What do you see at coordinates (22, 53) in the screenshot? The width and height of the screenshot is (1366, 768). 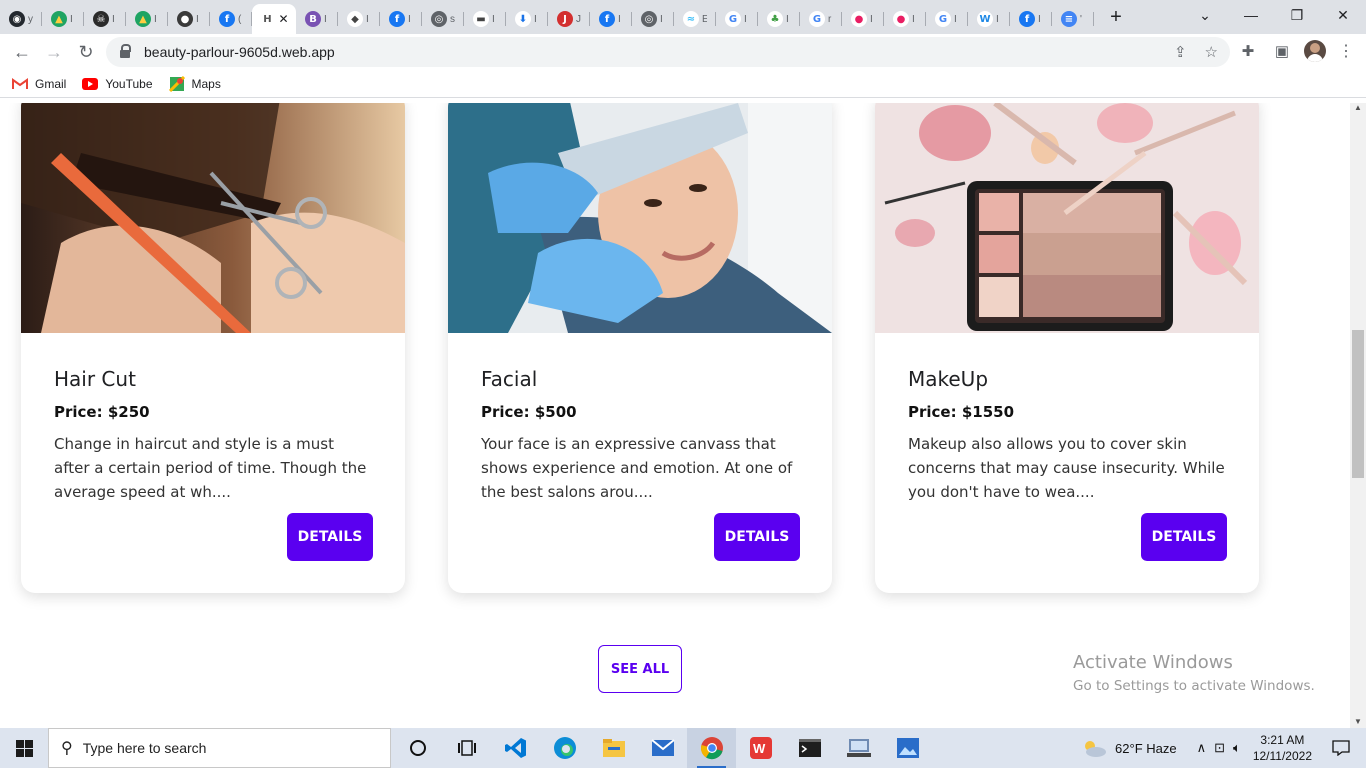 I see `back-arrow-icon: ←` at bounding box center [22, 53].